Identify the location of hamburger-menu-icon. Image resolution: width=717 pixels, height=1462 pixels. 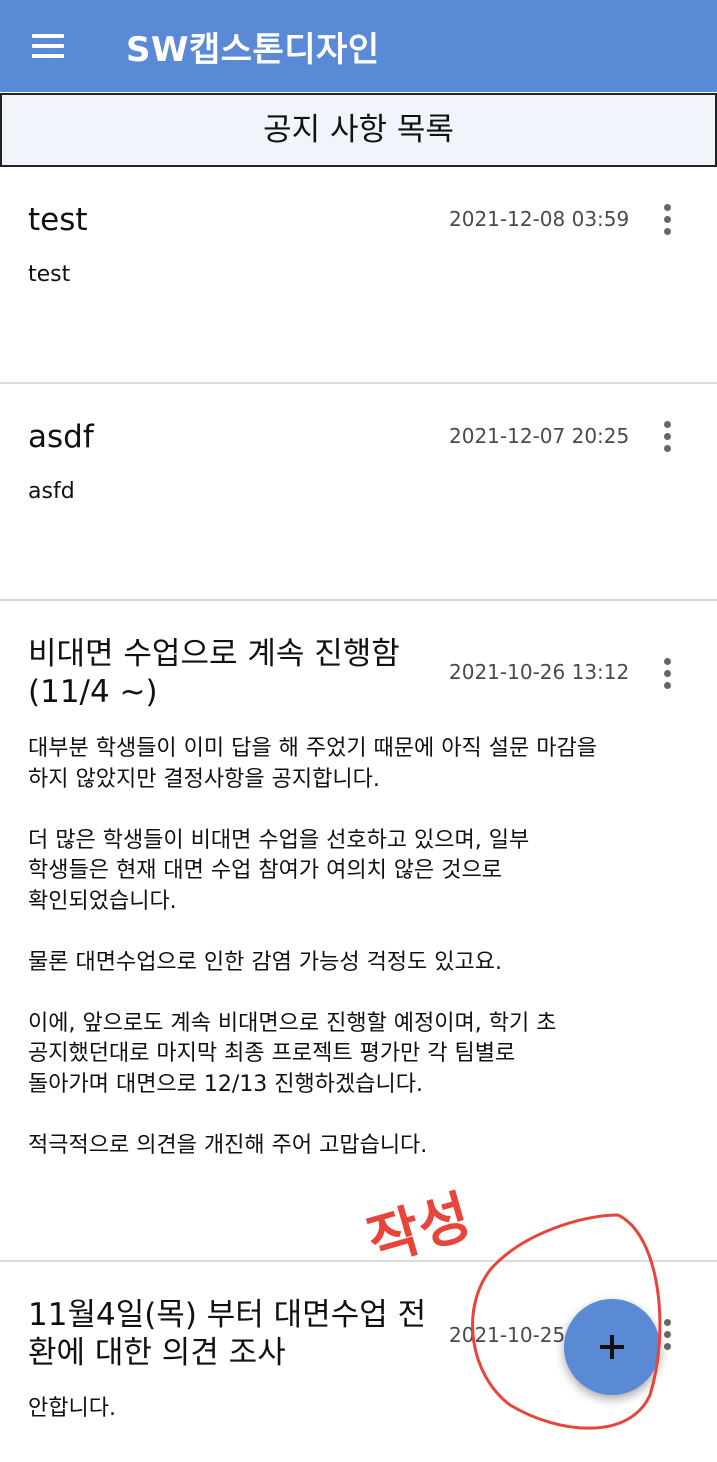
(49, 46).